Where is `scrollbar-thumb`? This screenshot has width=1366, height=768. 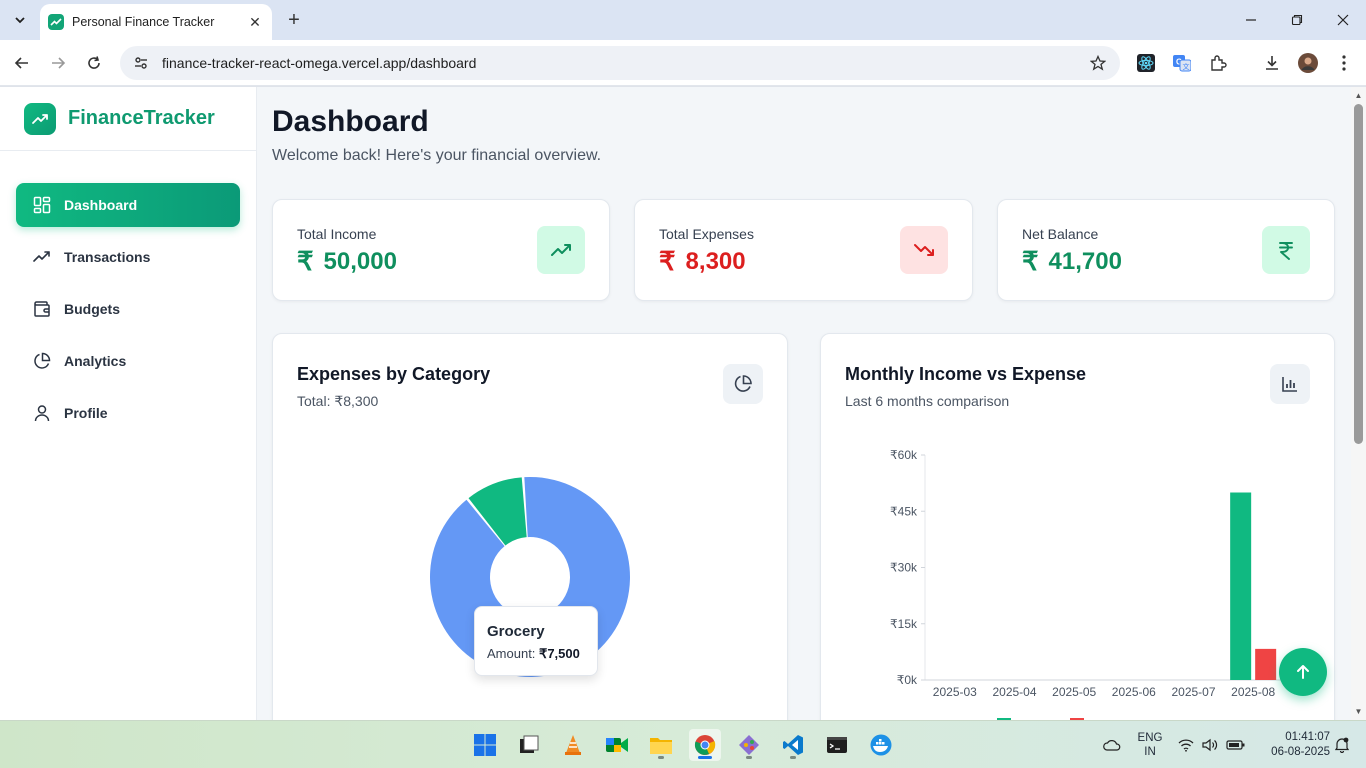 scrollbar-thumb is located at coordinates (1358, 274).